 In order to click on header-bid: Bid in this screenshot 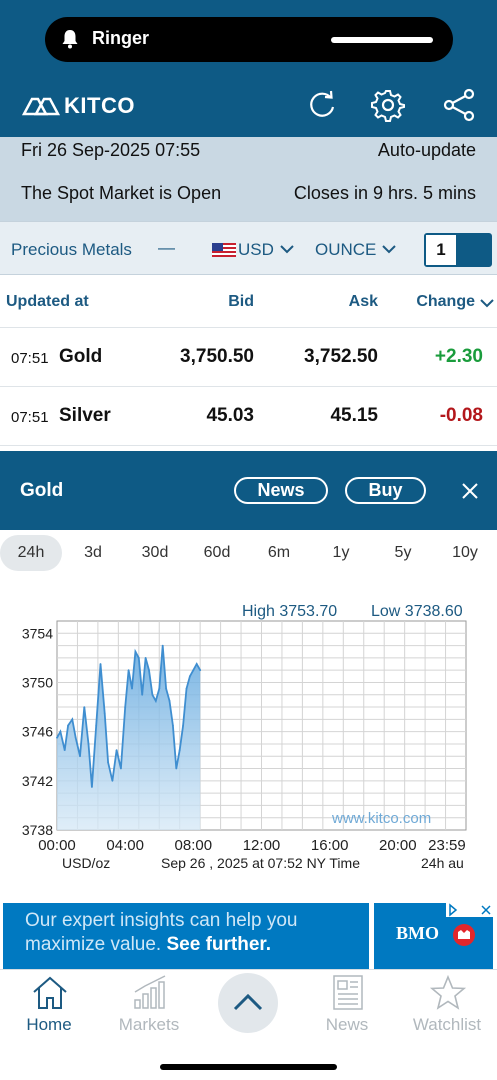, I will do `click(241, 301)`.